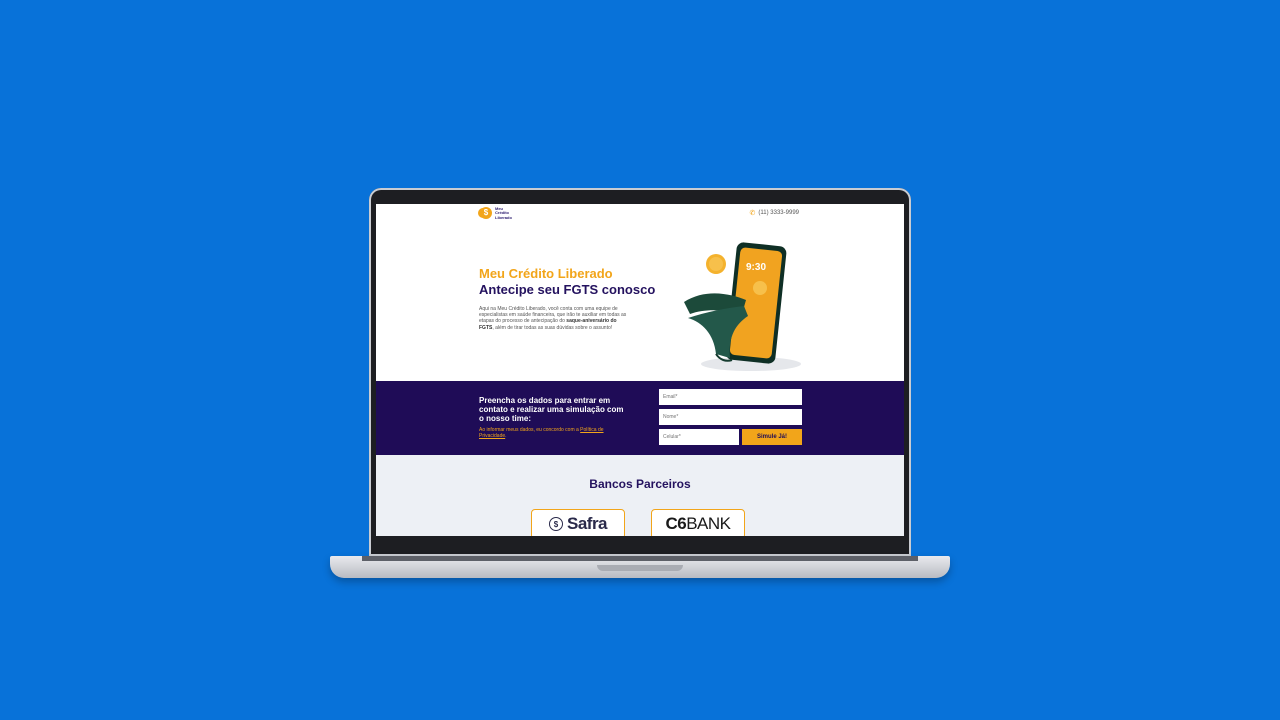  What do you see at coordinates (756, 267) in the screenshot?
I see `svg-text: 9:30` at bounding box center [756, 267].